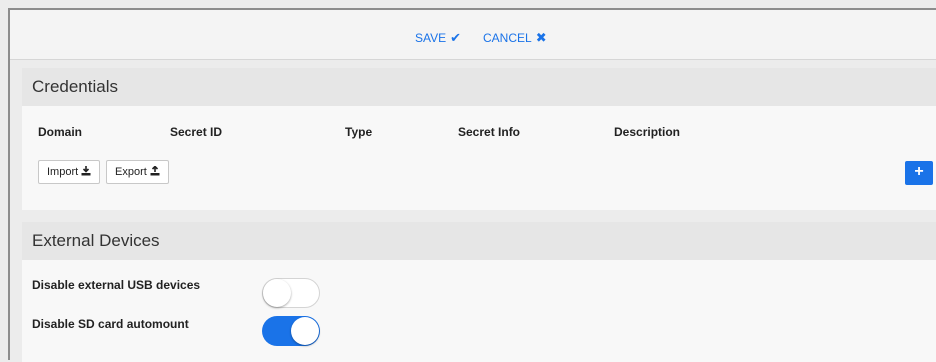 The image size is (936, 362). Describe the element at coordinates (116, 285) in the screenshot. I see `usb-setting-label: Disable external USB devices` at that location.